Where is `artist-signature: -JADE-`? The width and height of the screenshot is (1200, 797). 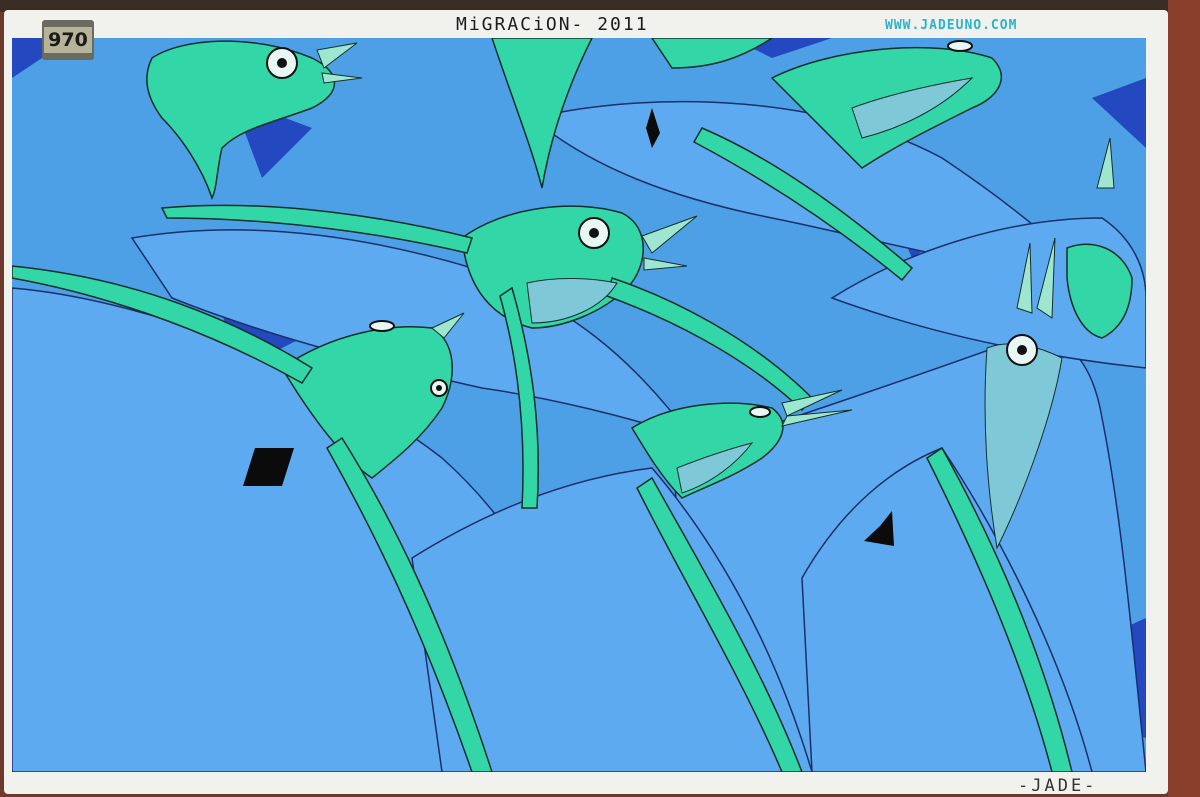
artist-signature: -JADE- is located at coordinates (1058, 786).